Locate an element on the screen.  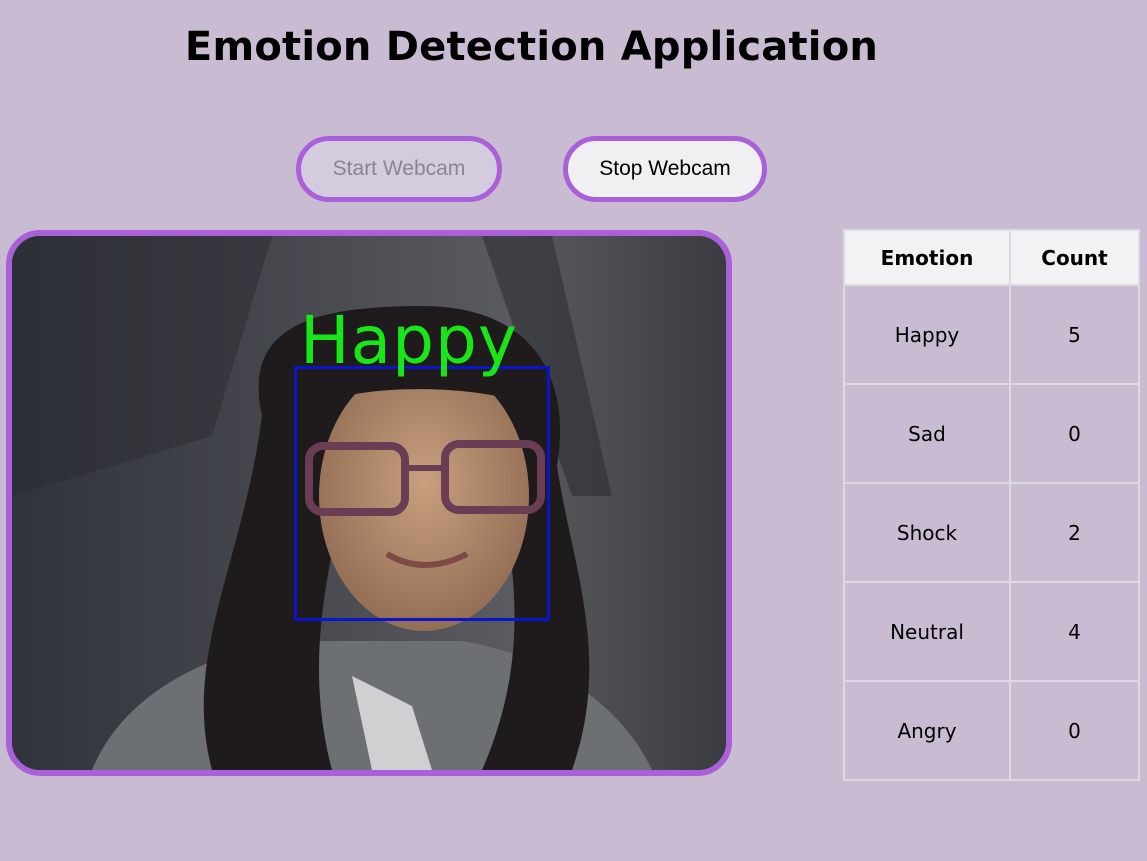
count-cell: 5 is located at coordinates (1074, 334).